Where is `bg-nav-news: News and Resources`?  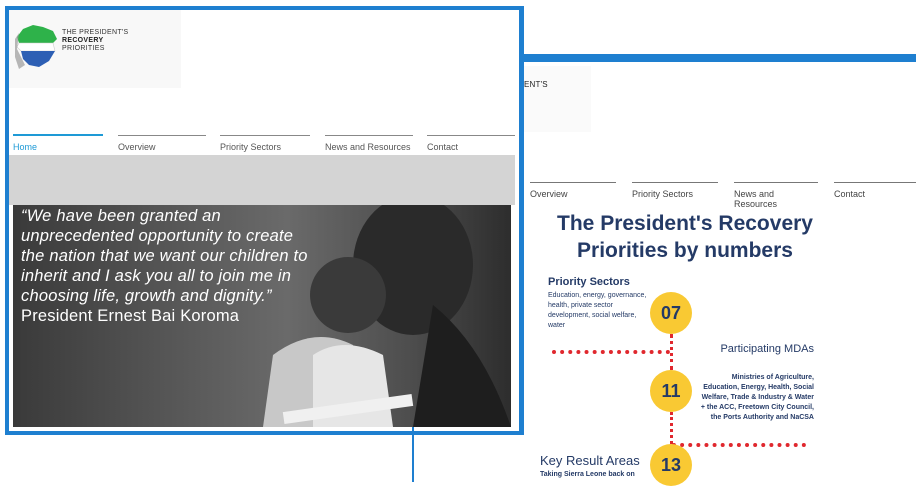 bg-nav-news: News and Resources is located at coordinates (776, 195).